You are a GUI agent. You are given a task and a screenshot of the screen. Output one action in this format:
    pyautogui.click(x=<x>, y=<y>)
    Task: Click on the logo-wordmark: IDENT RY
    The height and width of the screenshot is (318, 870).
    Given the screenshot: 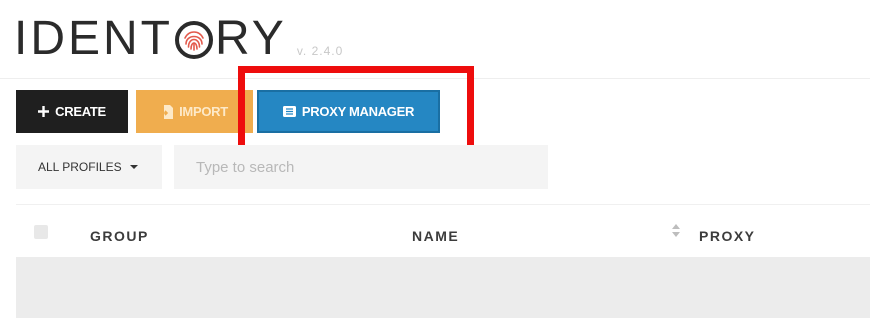 What is the action you would take?
    pyautogui.click(x=150, y=39)
    